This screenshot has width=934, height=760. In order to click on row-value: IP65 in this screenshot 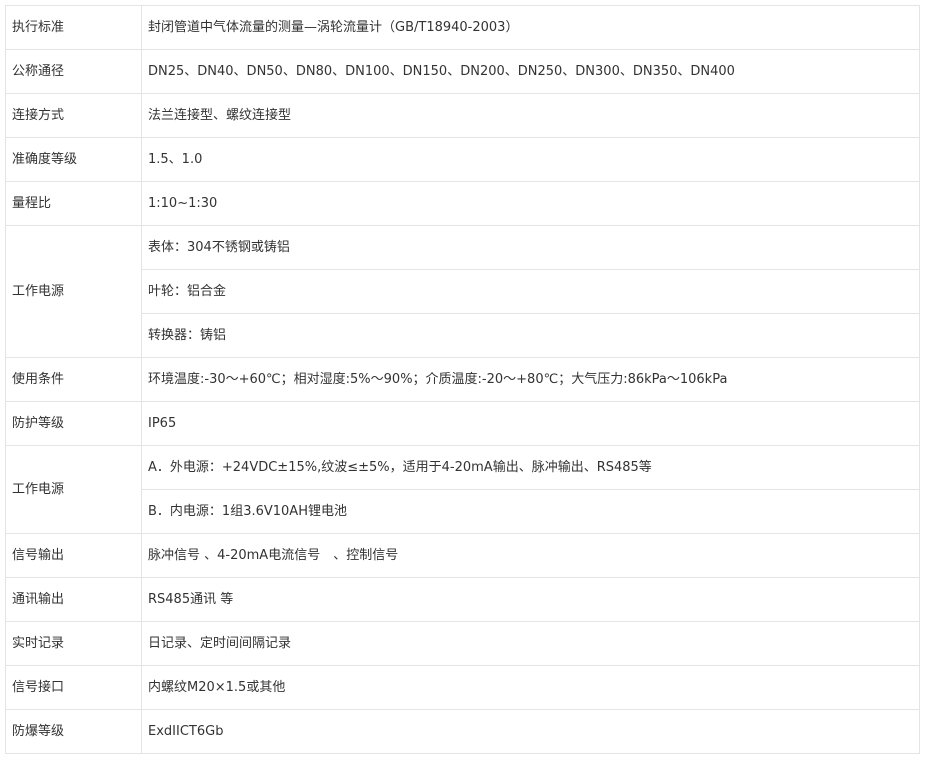, I will do `click(530, 423)`.